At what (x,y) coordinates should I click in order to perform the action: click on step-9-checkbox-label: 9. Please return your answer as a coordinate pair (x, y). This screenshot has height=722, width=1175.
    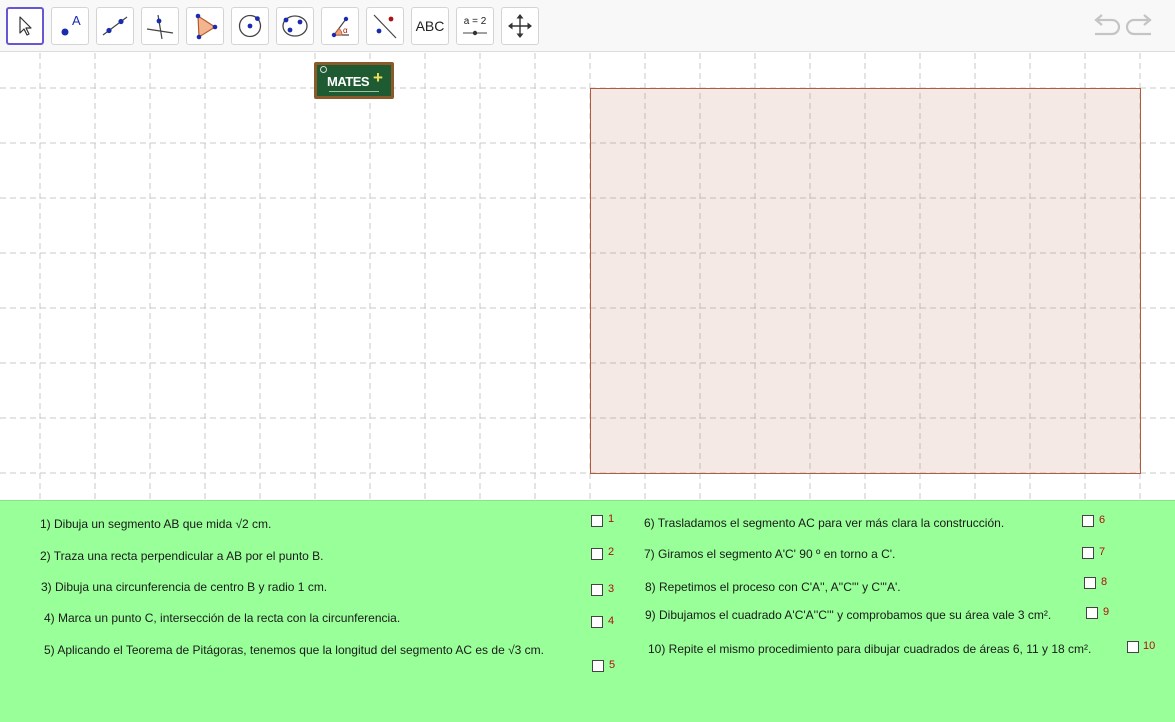
    Looking at the image, I should click on (1106, 612).